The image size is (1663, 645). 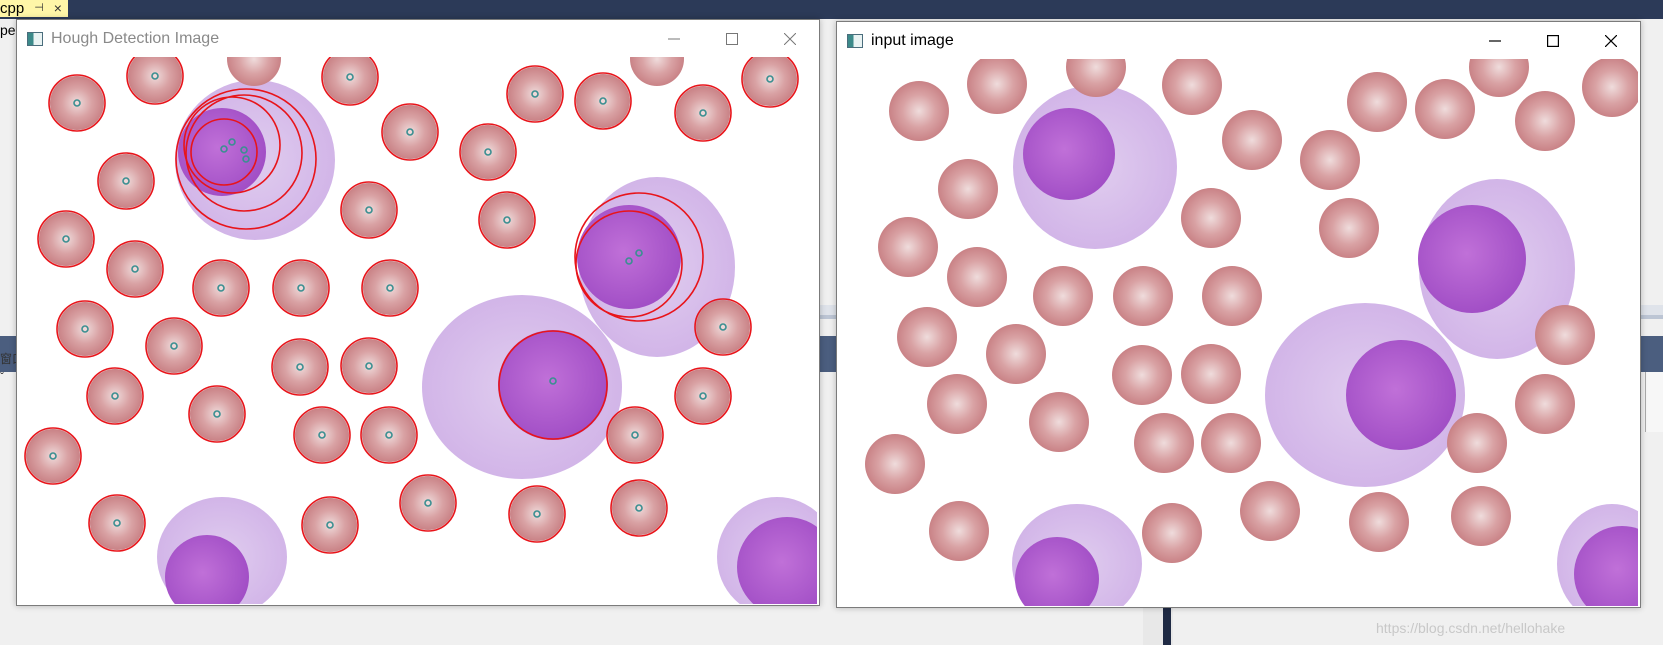 I want to click on window-title: Hough Detection Image, so click(x=135, y=38).